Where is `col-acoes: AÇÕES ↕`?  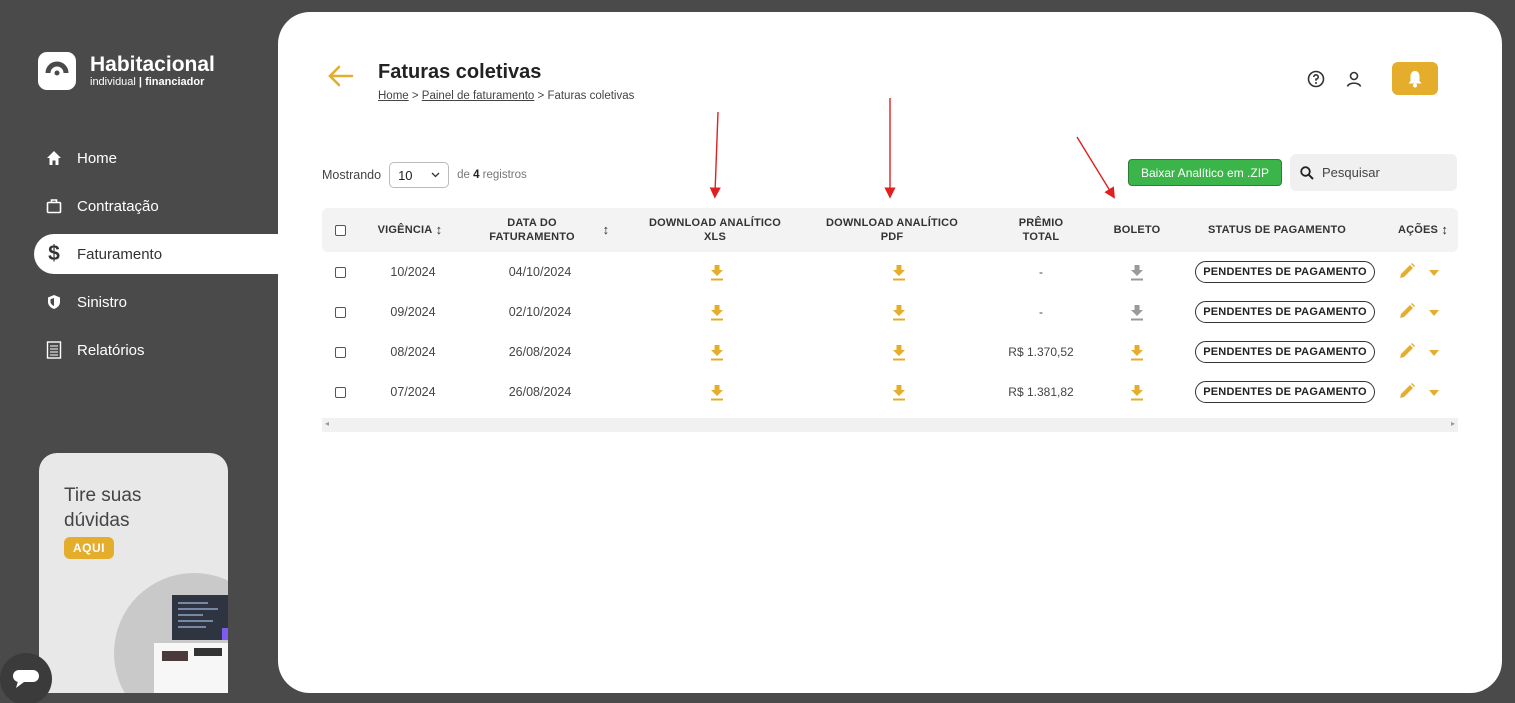 col-acoes: AÇÕES ↕ is located at coordinates (1423, 230).